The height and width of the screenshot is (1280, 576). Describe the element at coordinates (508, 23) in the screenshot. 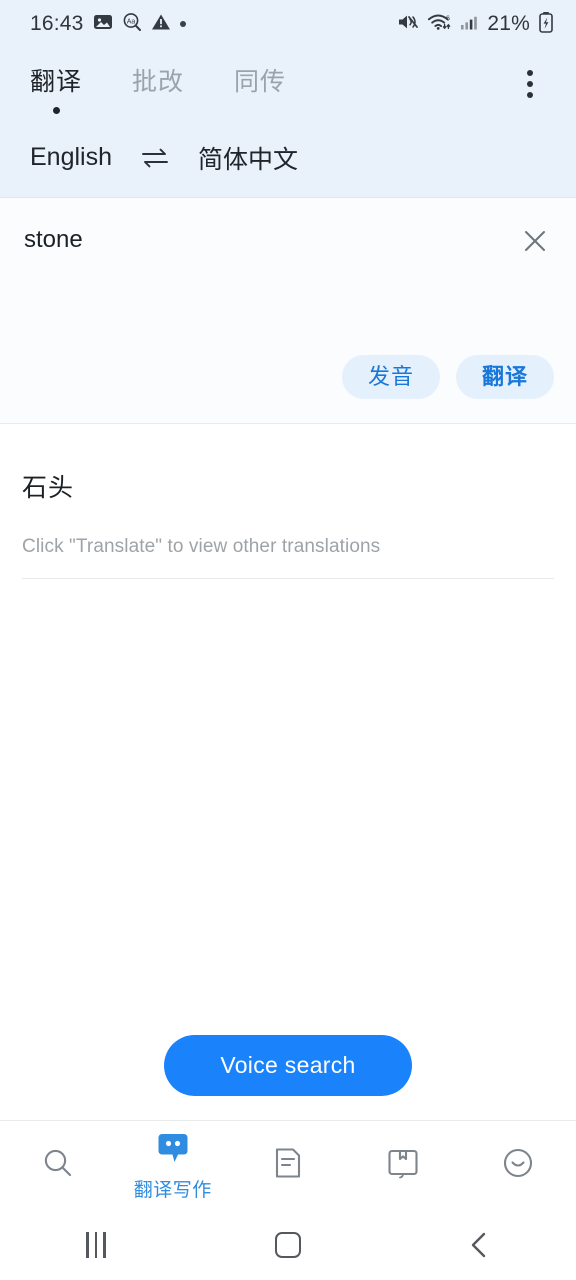

I see `battery-percent: 21%` at that location.